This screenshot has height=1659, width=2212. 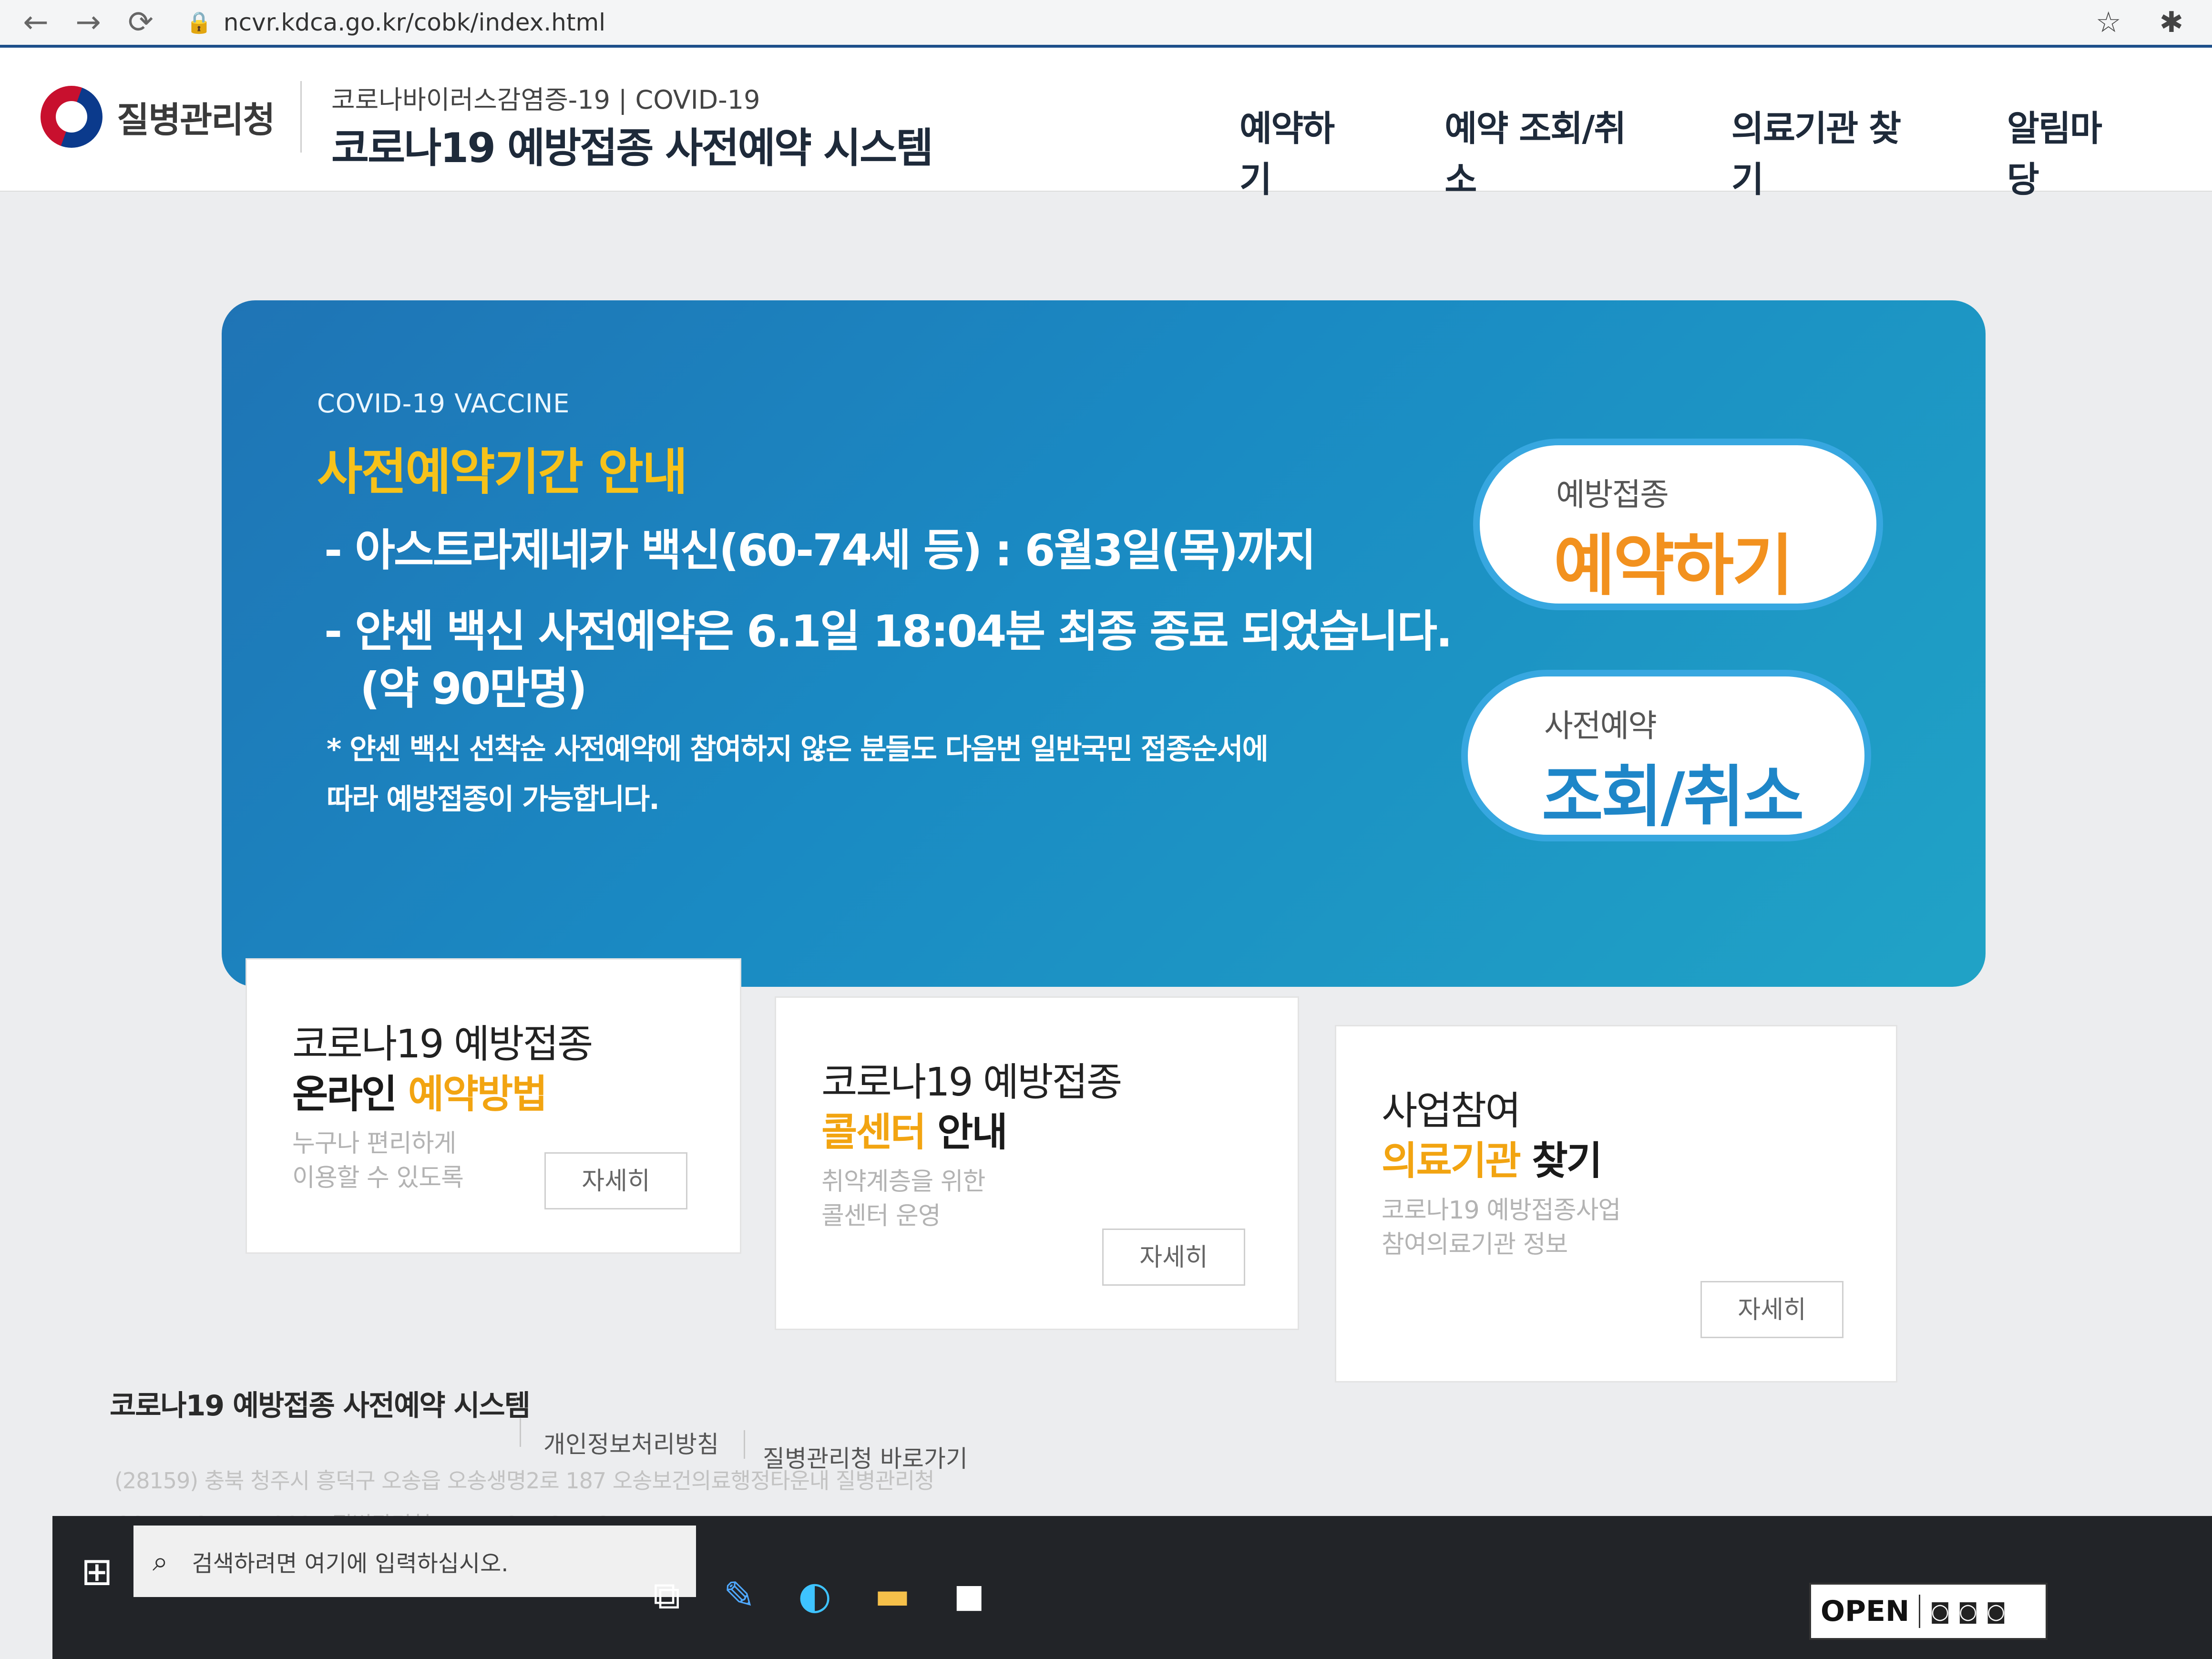 I want to click on taskbar-search-placeholder: 검색하려면 여기에 입력하십시오., so click(x=350, y=1563).